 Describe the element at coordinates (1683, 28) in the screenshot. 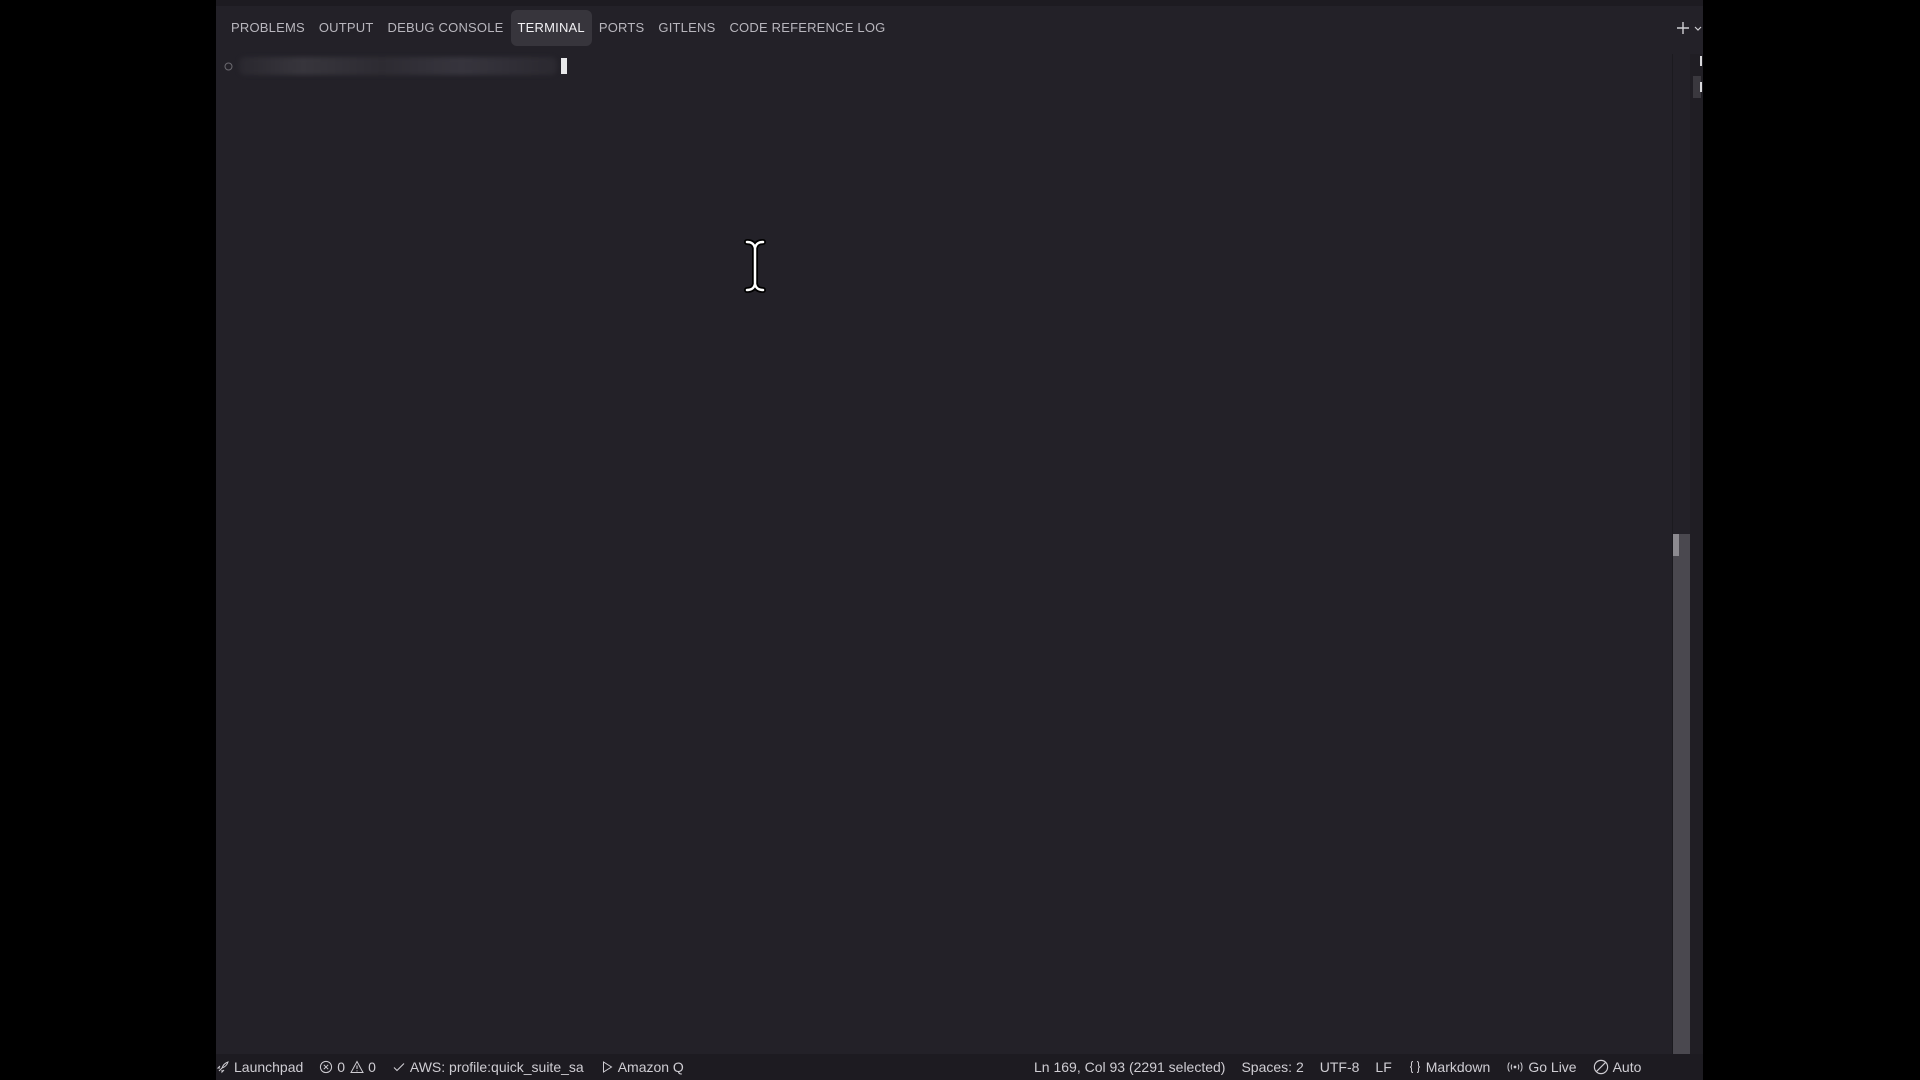

I see `plus-icon` at that location.